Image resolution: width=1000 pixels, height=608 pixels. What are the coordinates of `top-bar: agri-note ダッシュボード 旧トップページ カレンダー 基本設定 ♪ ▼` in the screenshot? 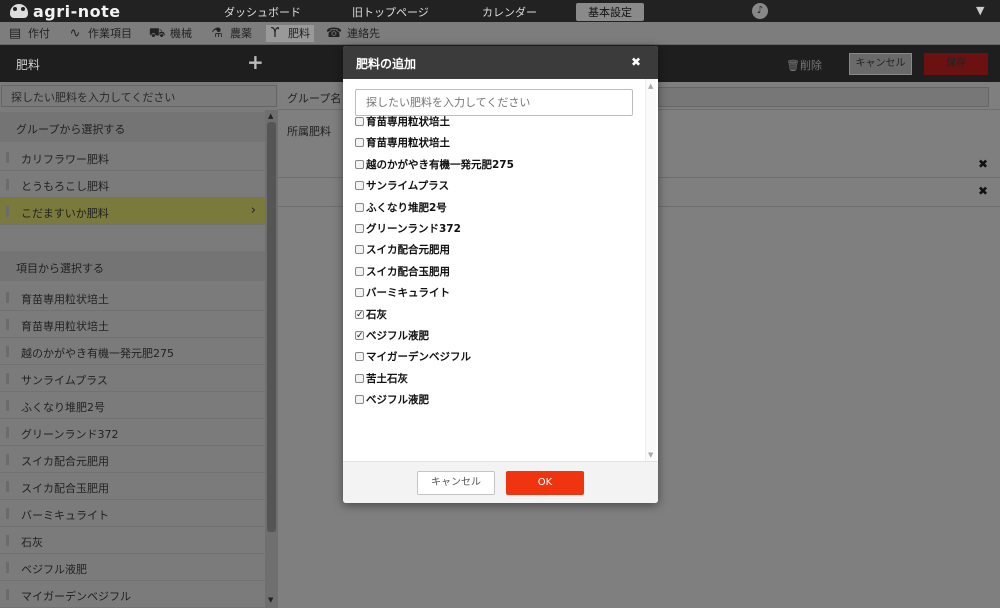 It's located at (500, 11).